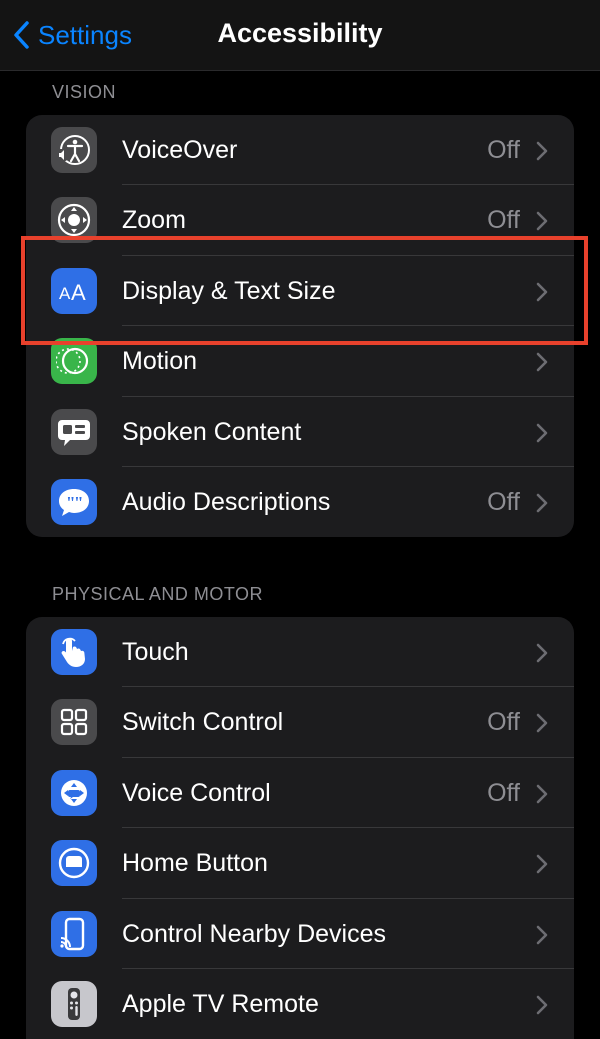  I want to click on text-size-icon: A A, so click(74, 290).